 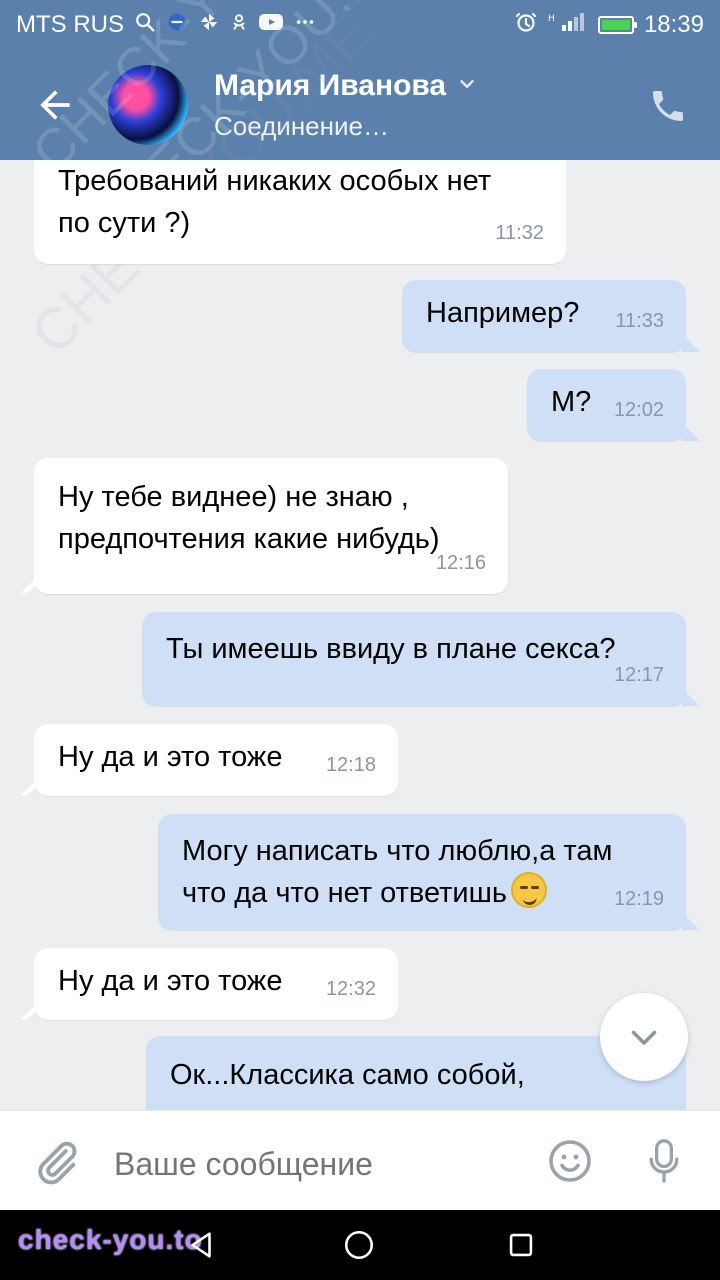 I want to click on triangle-back-icon, so click(x=201, y=1245).